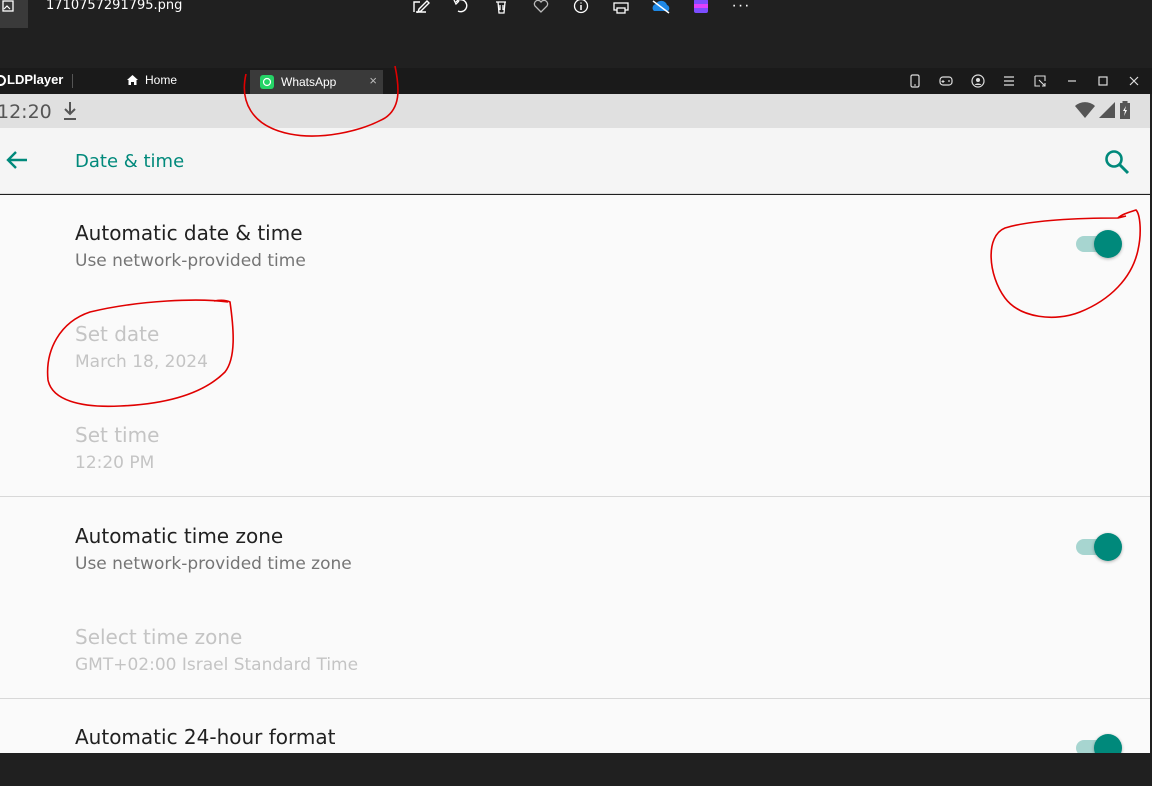  I want to click on setting-automatic-24-hour-format: Automatic 24-hour format, so click(205, 737).